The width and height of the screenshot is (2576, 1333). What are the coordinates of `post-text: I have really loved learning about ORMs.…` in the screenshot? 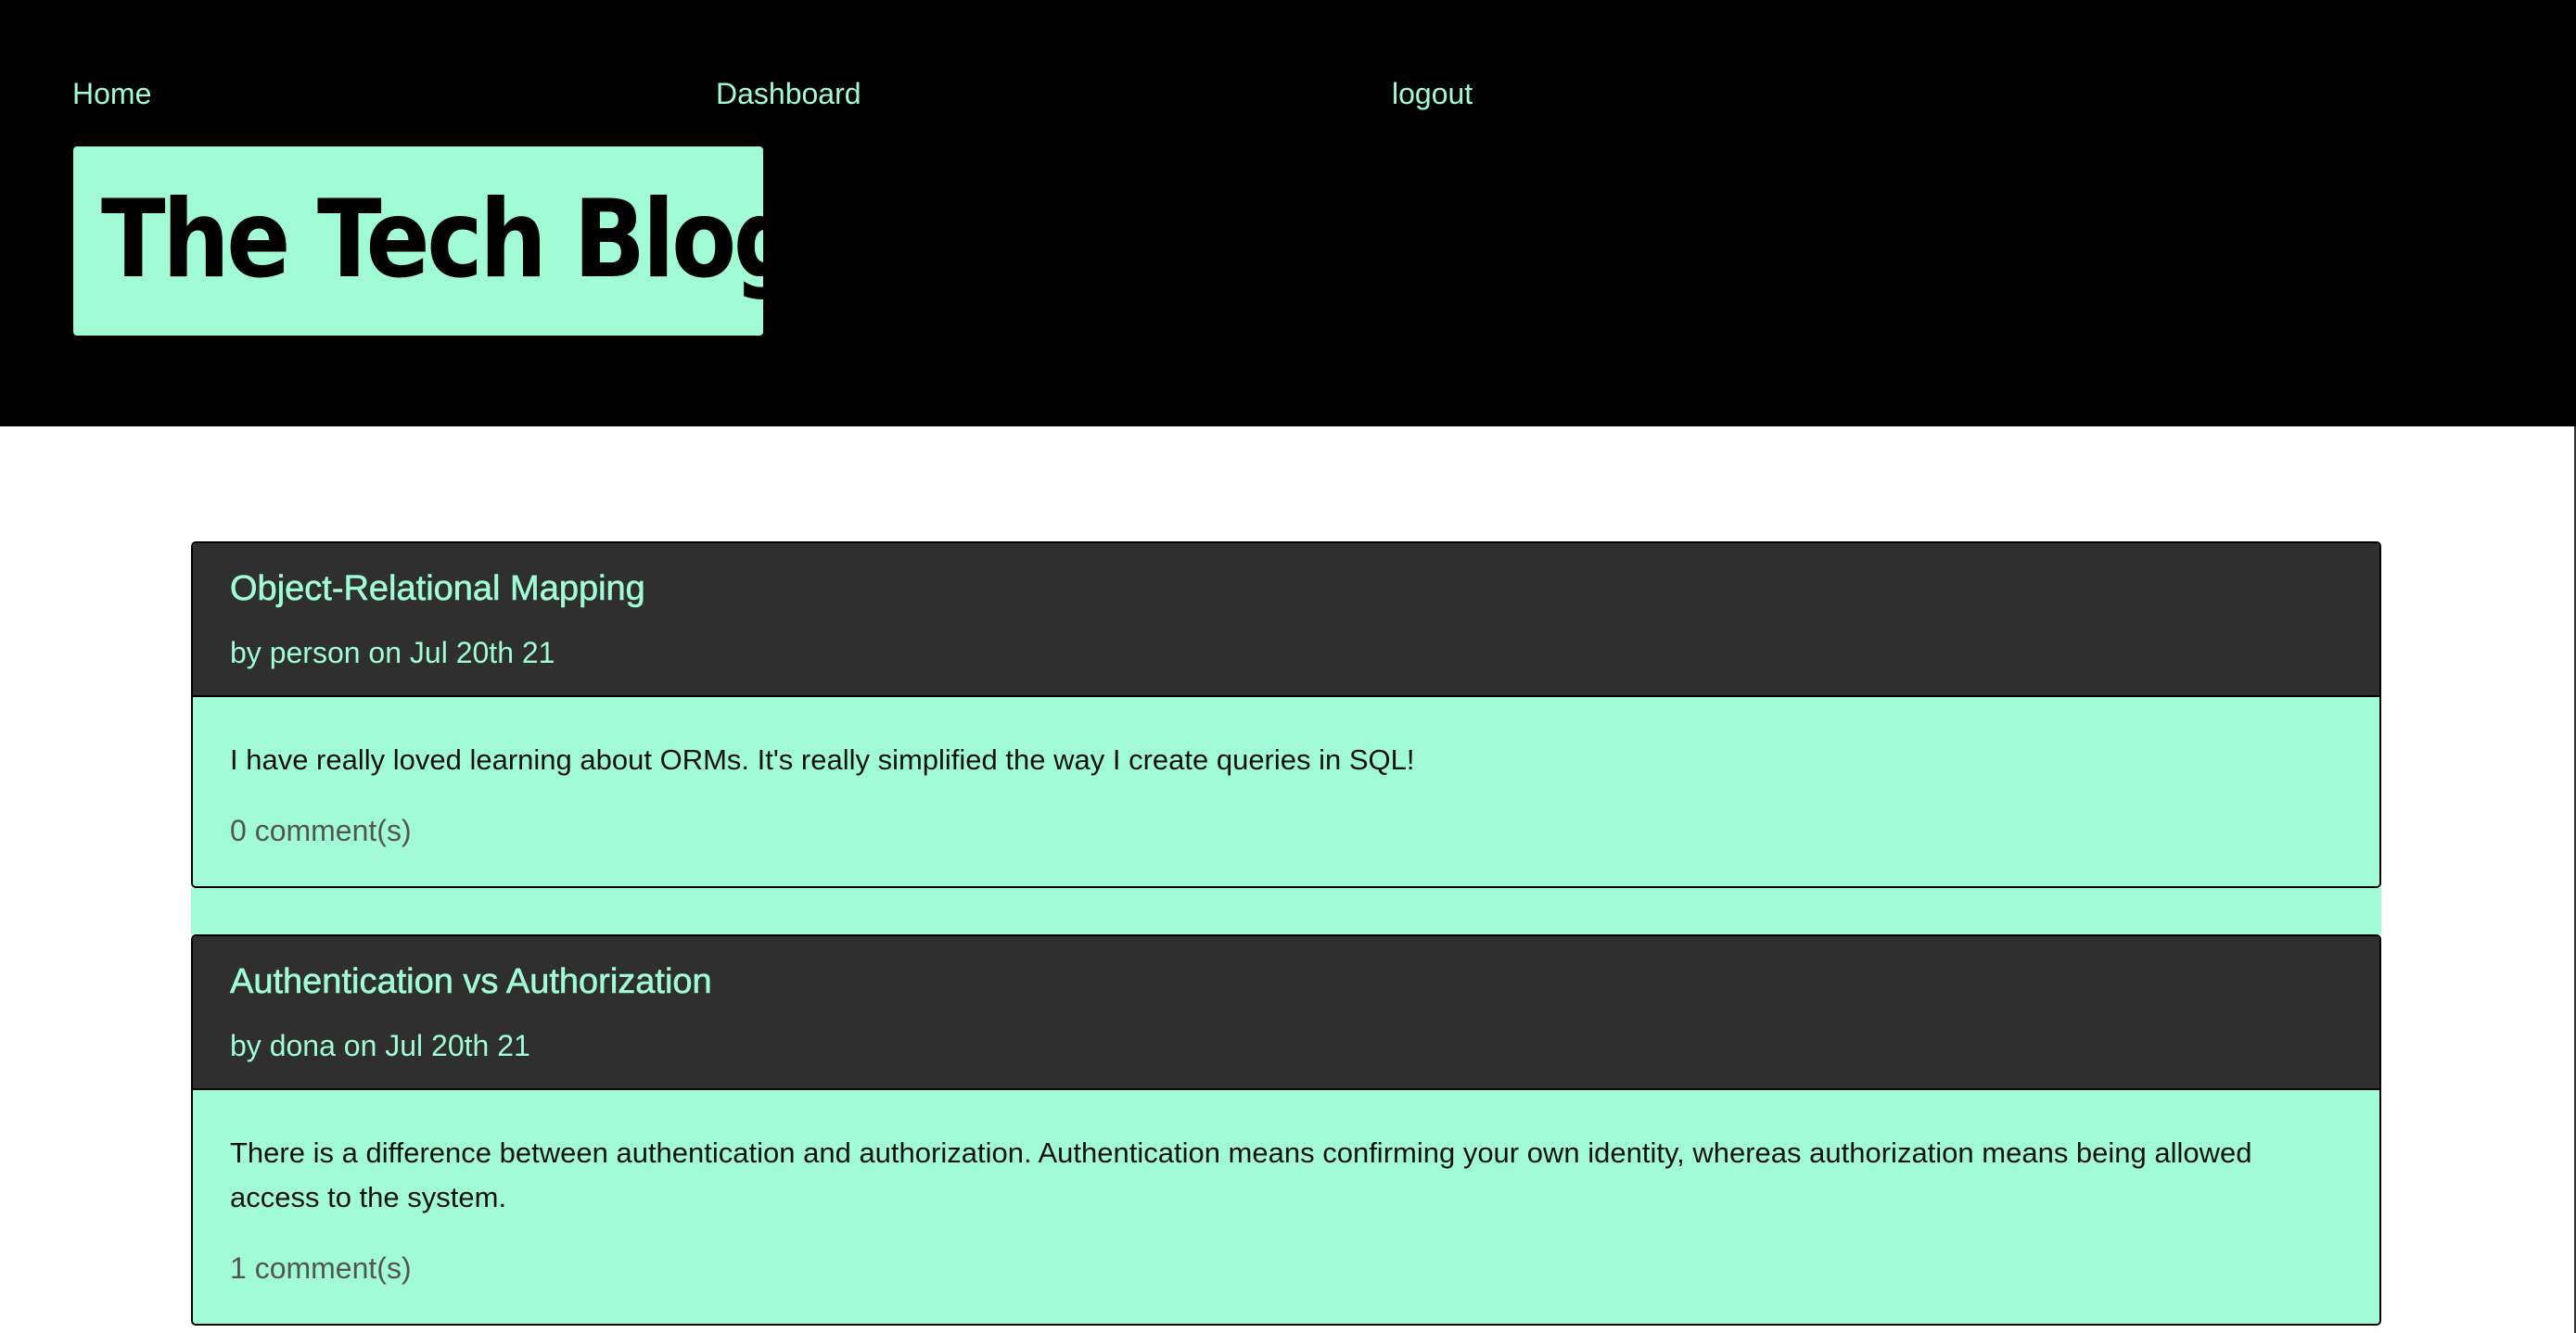 It's located at (823, 760).